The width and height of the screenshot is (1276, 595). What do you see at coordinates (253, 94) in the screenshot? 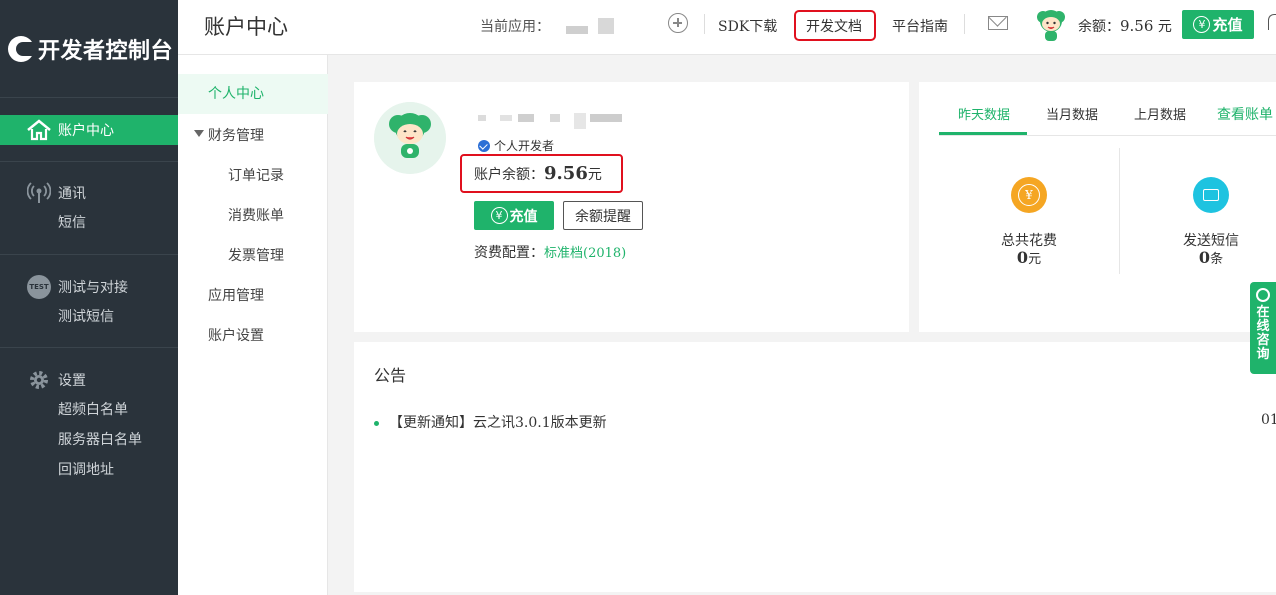
I see `subnav-item-personal-center: 个人中心` at bounding box center [253, 94].